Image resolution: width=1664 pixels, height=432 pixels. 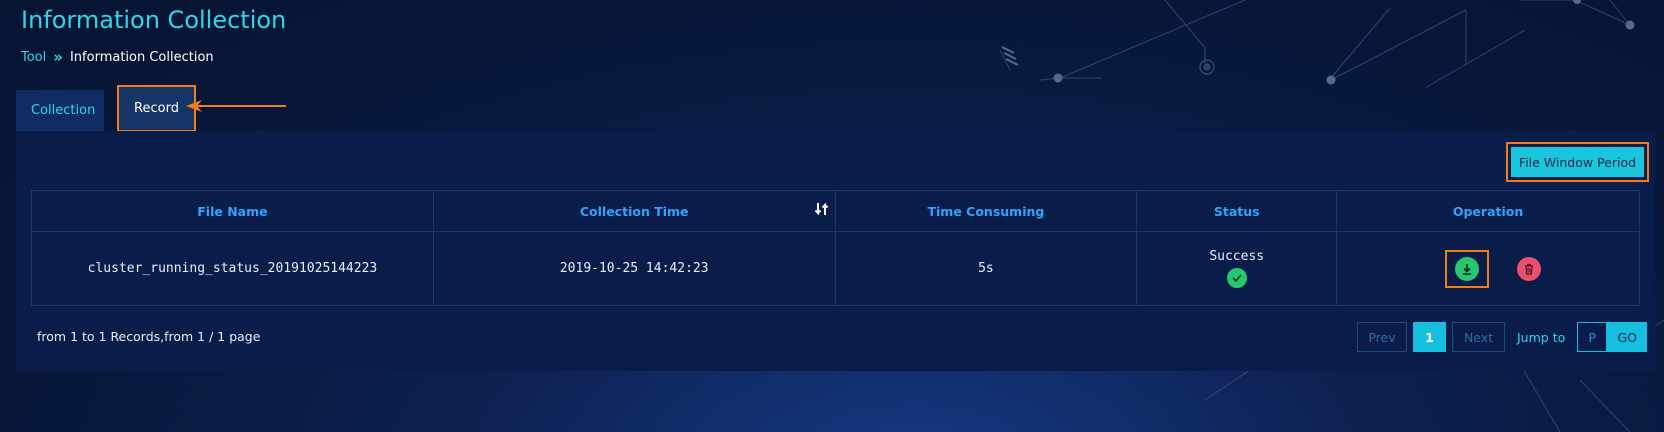 What do you see at coordinates (986, 211) in the screenshot?
I see `column-header-time-consuming: Time Consuming` at bounding box center [986, 211].